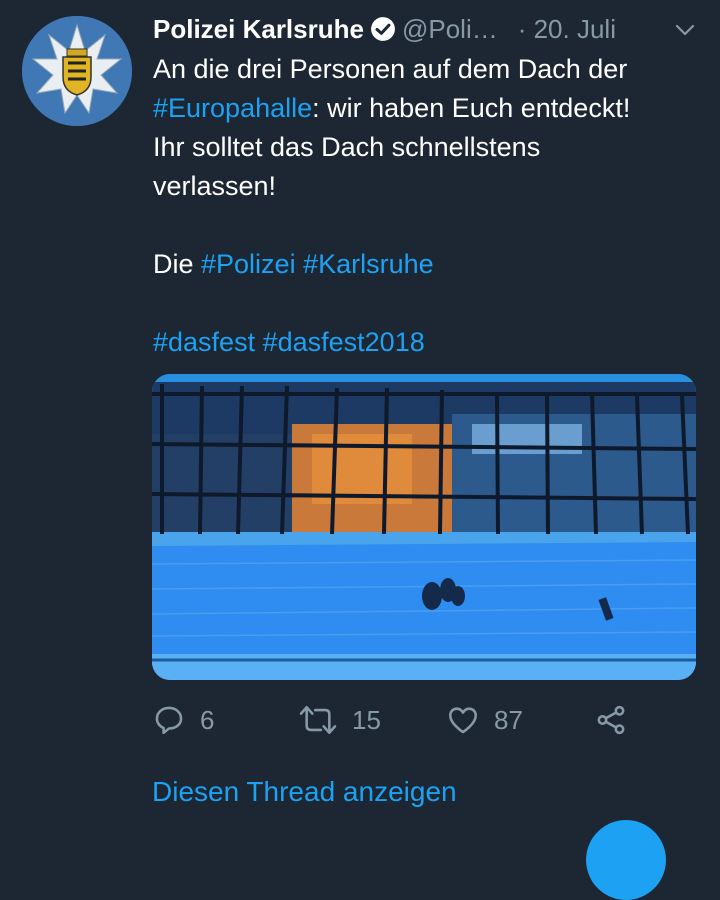 The image size is (720, 900). I want to click on hashtag-link: #dasfest2018, so click(344, 342).